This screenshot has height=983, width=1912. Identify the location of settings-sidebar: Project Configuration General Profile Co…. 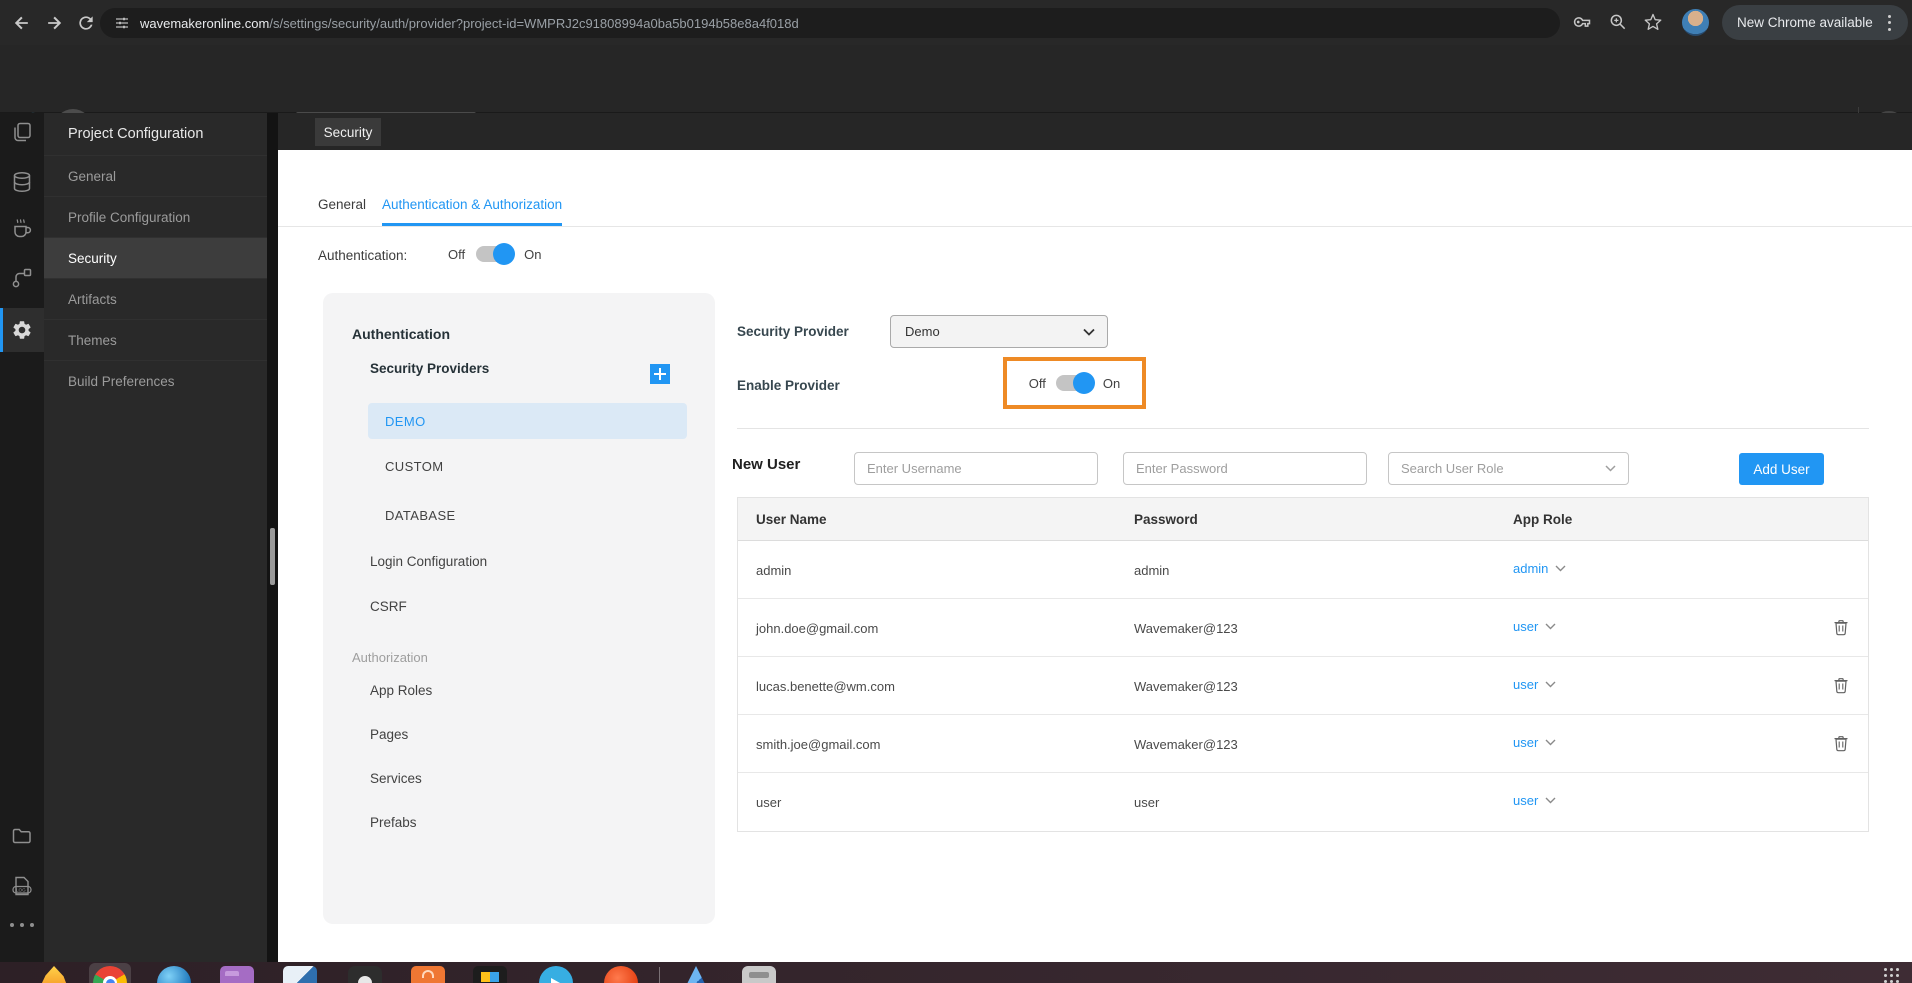
(155, 537).